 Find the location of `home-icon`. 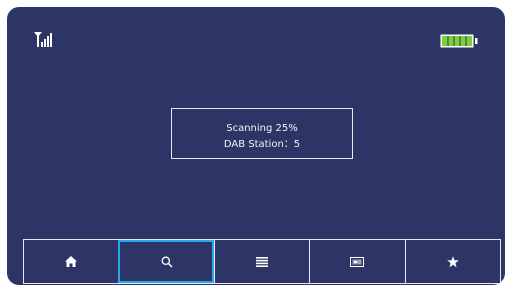

home-icon is located at coordinates (71, 261).